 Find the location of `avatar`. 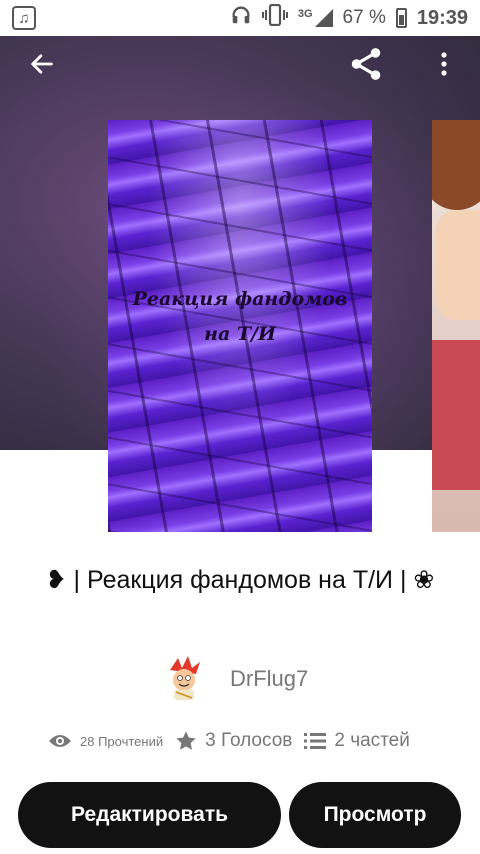

avatar is located at coordinates (184, 679).